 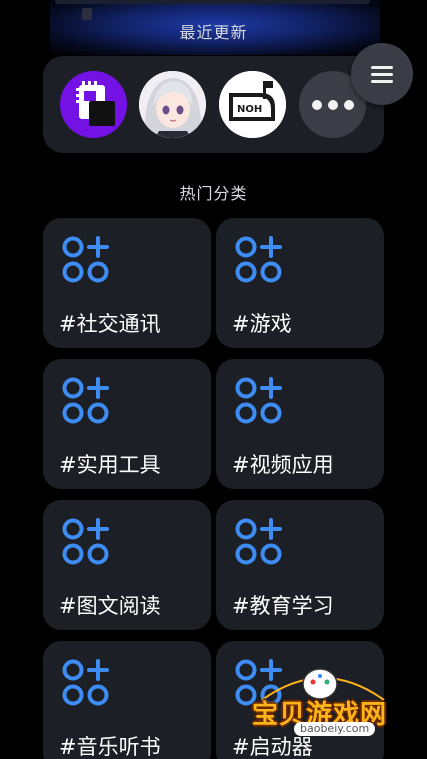 What do you see at coordinates (127, 283) in the screenshot?
I see `category-social: #社交通讯` at bounding box center [127, 283].